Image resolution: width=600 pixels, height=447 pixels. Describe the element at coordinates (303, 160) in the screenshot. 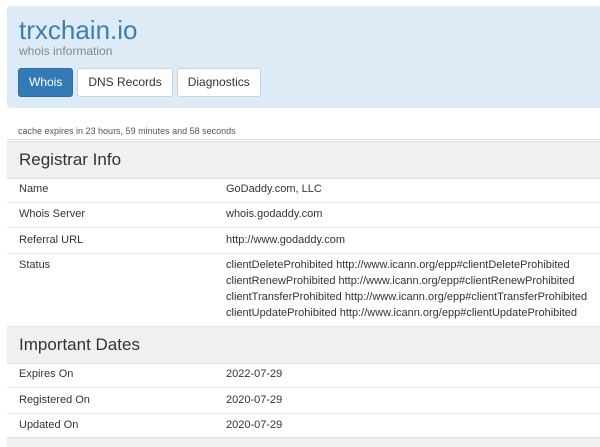

I see `registrar-section-header: Registrar Info` at that location.